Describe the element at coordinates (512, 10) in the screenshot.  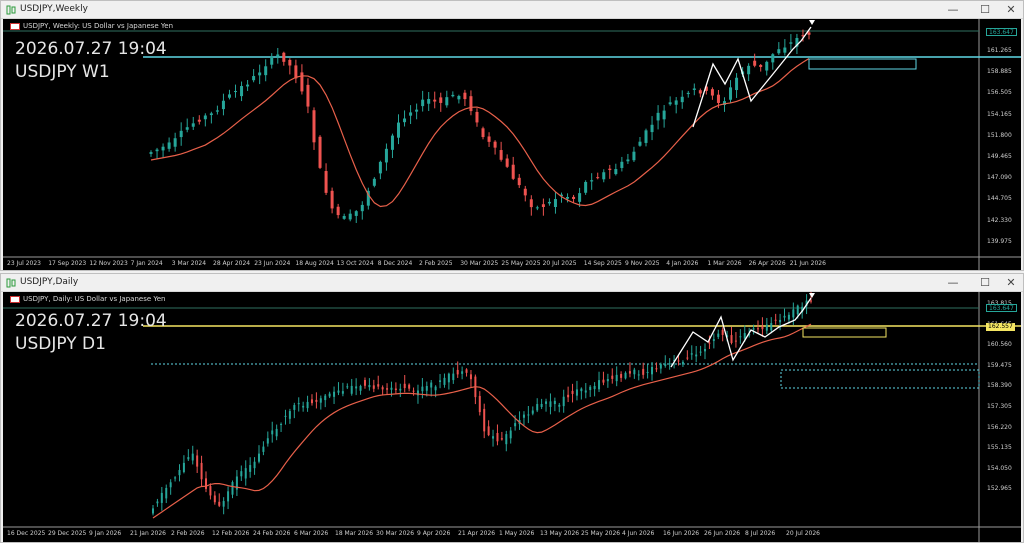
I see `weekly-title-bar: USDJPY,Weekly — ☐ ✕` at that location.